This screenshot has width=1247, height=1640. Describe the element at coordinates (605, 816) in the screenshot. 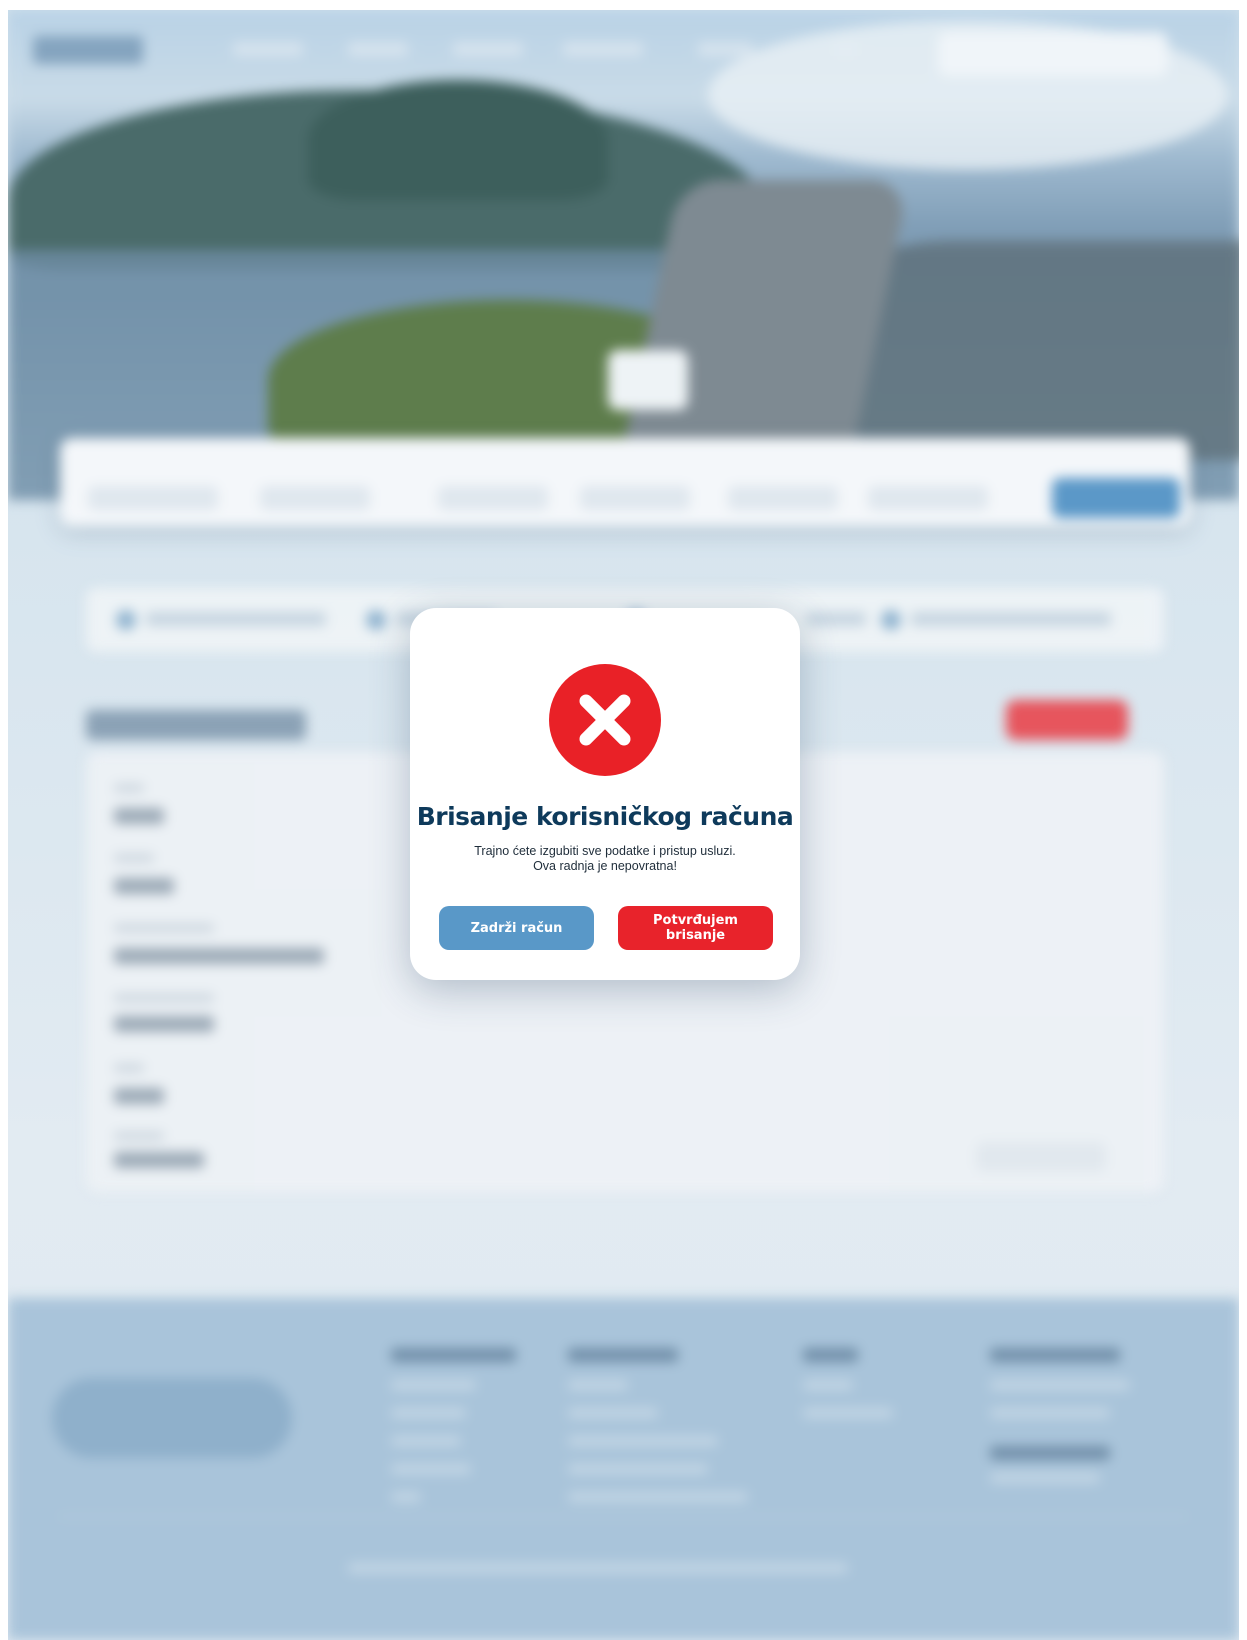

I see `modal-title: Brisanje korisničkog računa` at that location.